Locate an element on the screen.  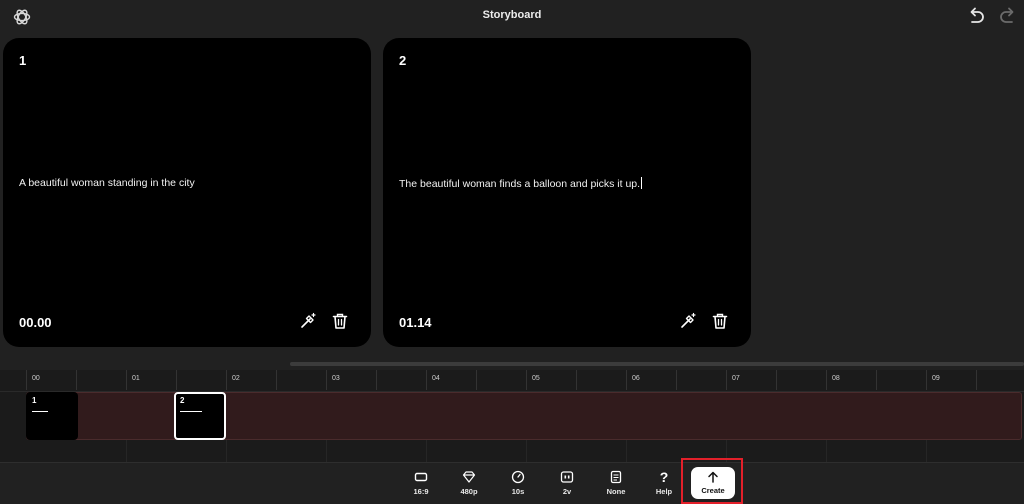
resolution-label: 480p is located at coordinates (469, 491).